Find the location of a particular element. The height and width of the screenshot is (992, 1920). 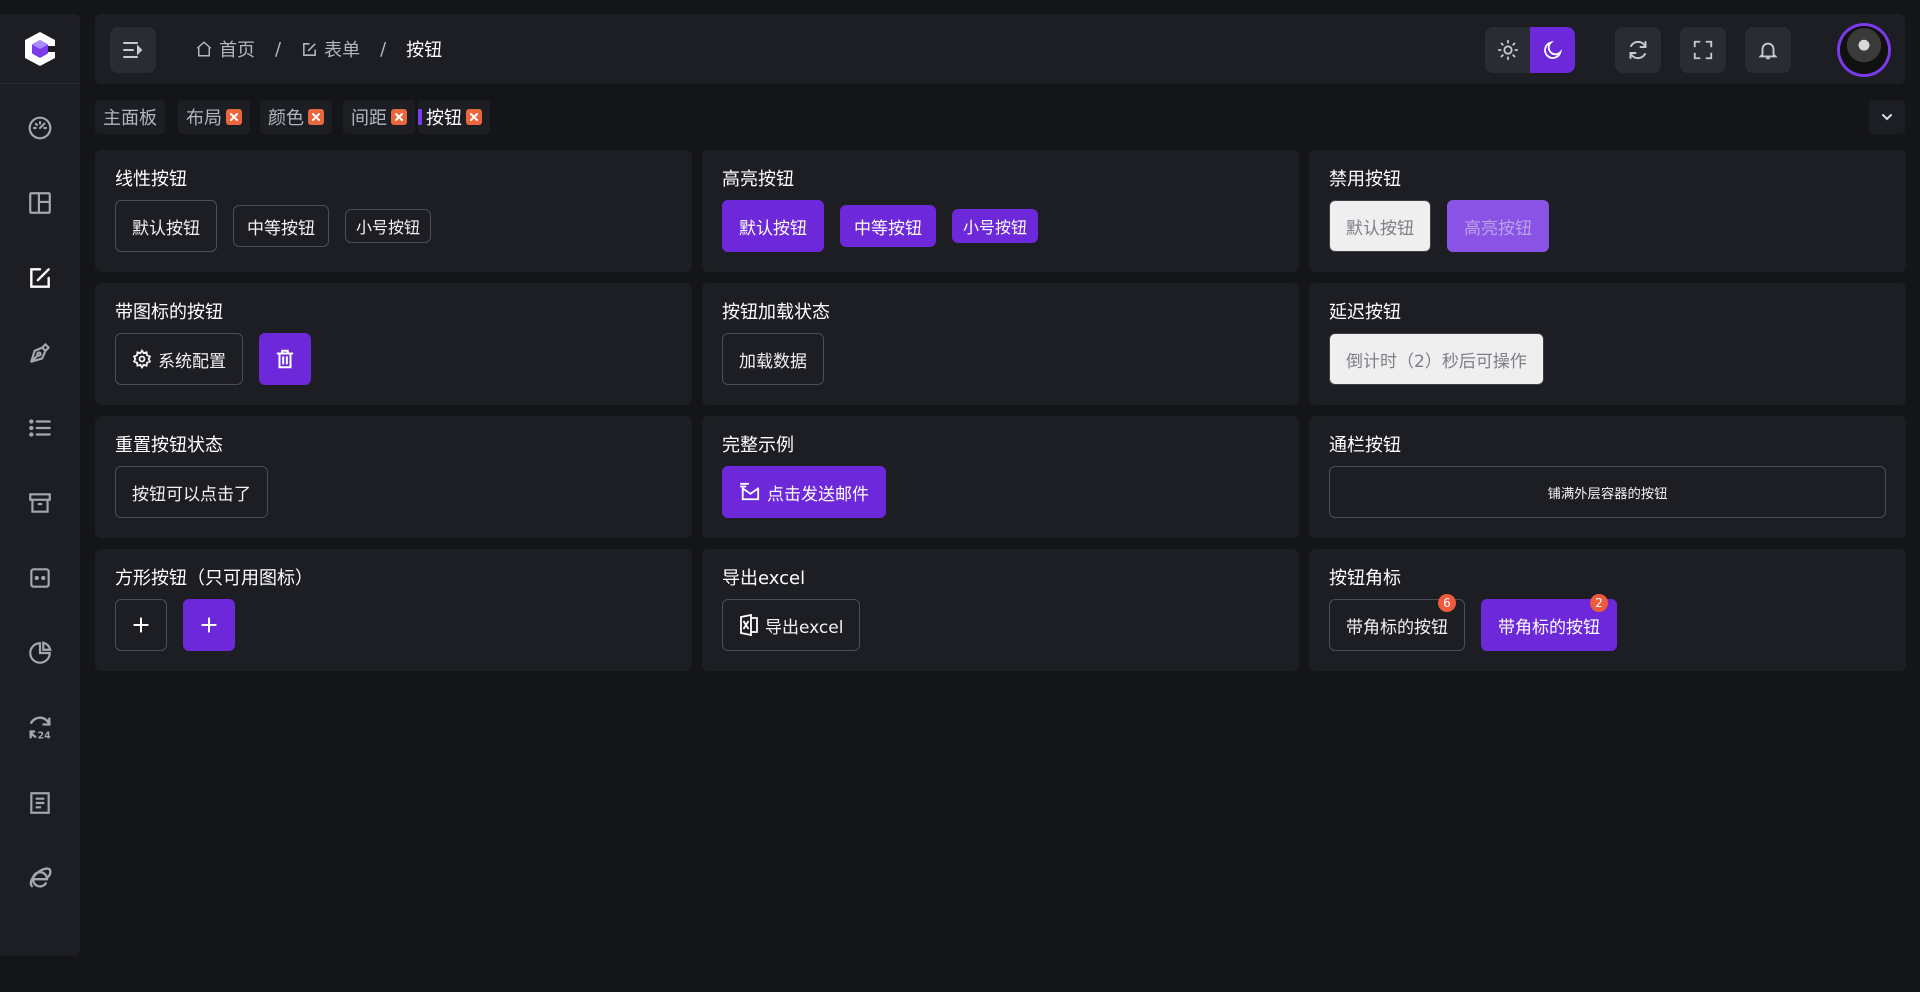

badge-primary-button: 带角标的按钮 2 is located at coordinates (1549, 622).